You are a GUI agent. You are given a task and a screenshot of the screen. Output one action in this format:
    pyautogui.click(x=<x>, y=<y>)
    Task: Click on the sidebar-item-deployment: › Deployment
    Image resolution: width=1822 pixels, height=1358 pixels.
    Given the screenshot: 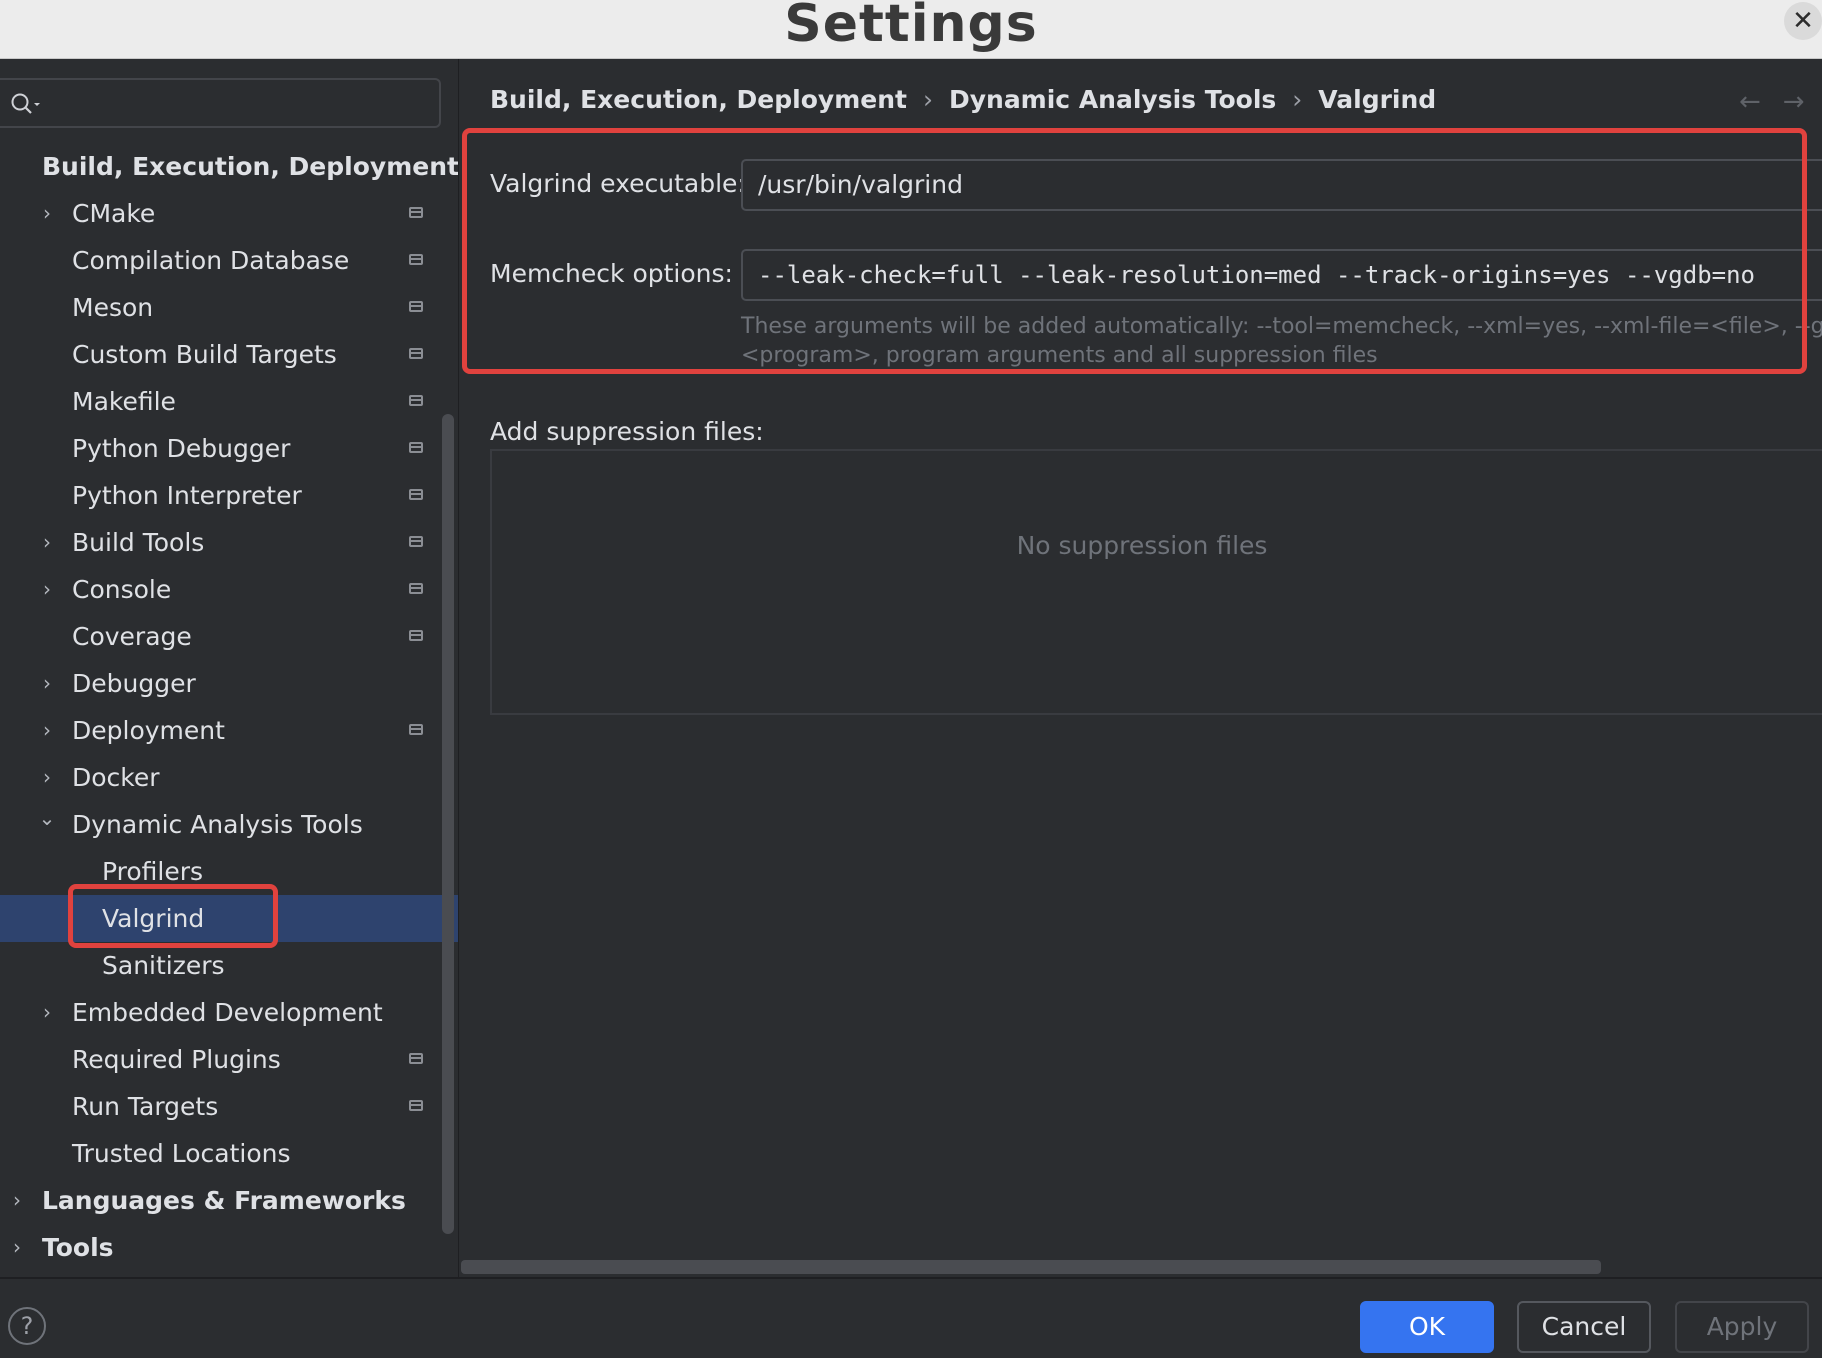 What is the action you would take?
    pyautogui.click(x=229, y=730)
    